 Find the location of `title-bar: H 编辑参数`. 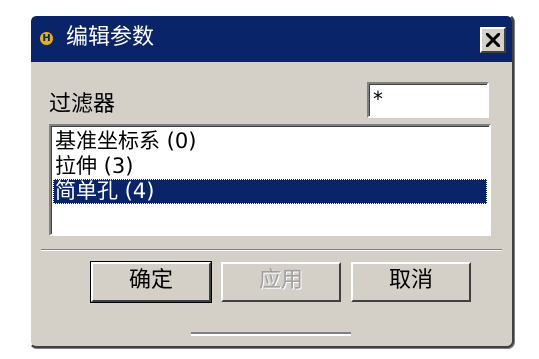

title-bar: H 编辑参数 is located at coordinates (271, 39).